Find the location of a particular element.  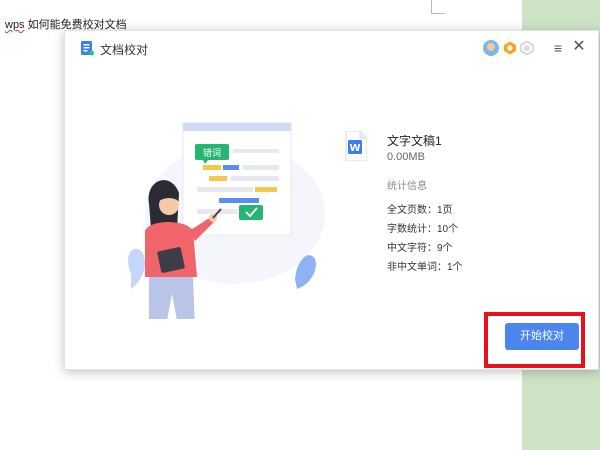

file-size: 0.00MB is located at coordinates (406, 157).